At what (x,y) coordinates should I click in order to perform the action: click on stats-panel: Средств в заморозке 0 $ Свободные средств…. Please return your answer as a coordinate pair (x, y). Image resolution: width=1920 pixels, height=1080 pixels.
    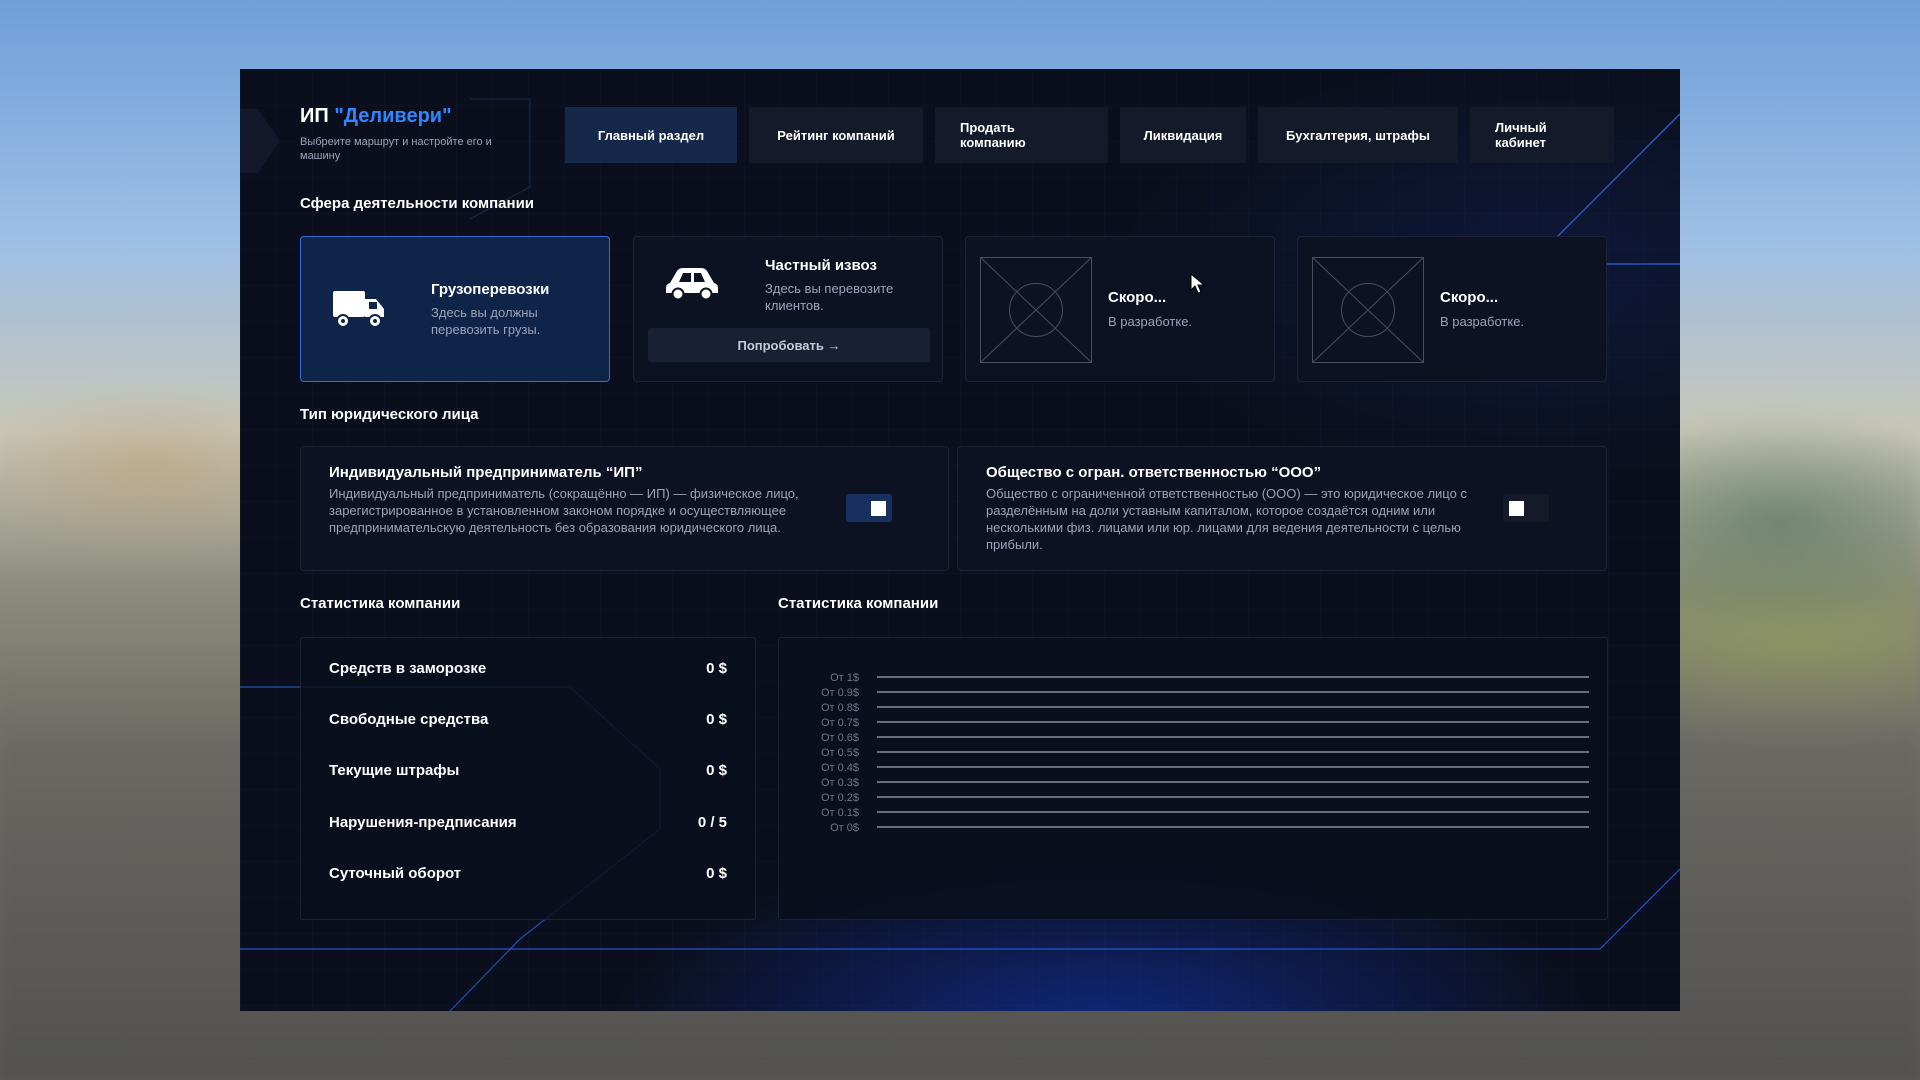
    Looking at the image, I should click on (528, 778).